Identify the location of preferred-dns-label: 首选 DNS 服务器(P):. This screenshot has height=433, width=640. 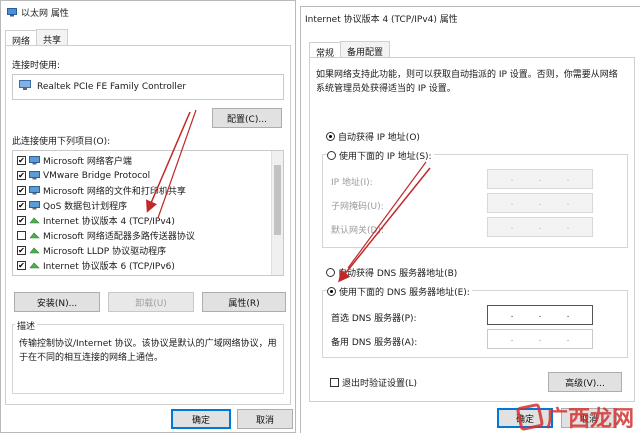
(374, 319).